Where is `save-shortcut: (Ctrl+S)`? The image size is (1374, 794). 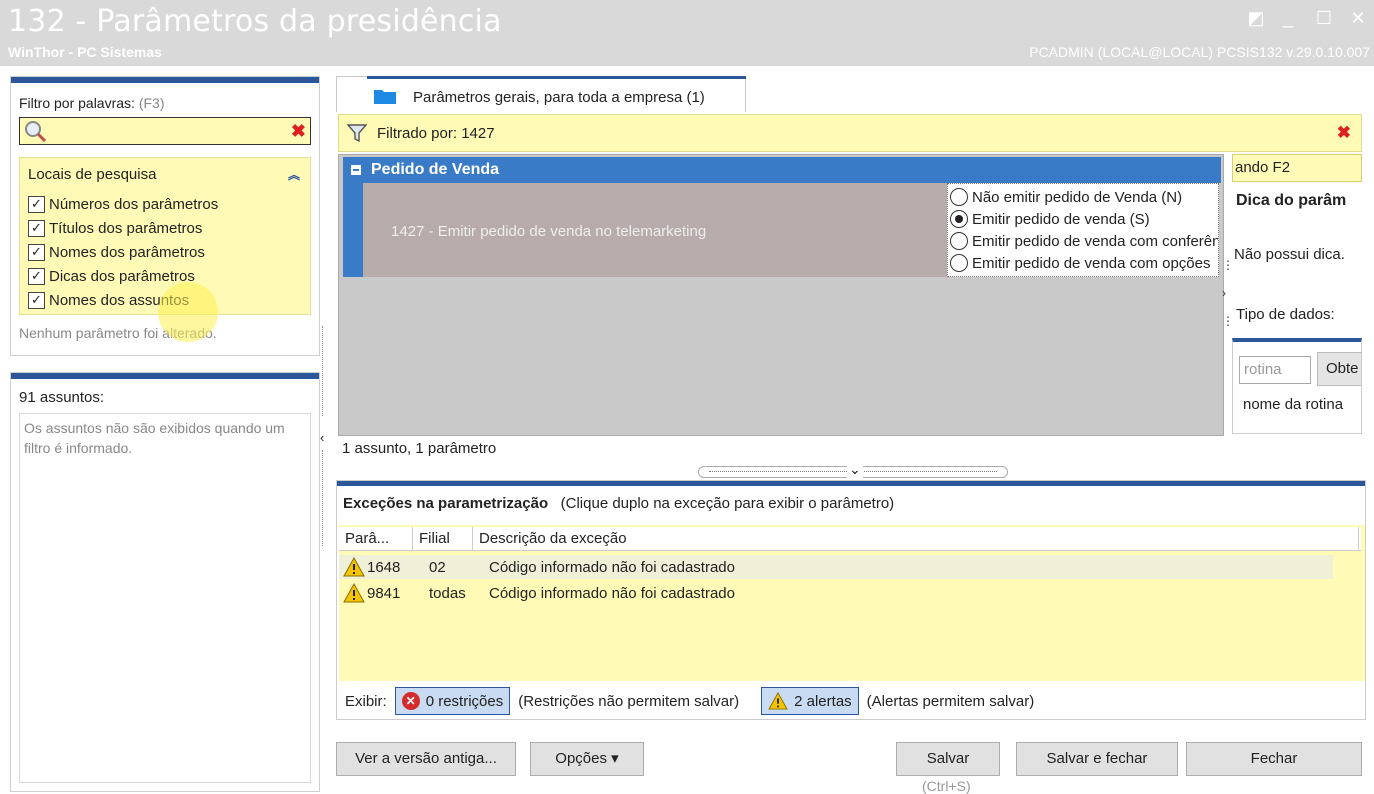 save-shortcut: (Ctrl+S) is located at coordinates (946, 786).